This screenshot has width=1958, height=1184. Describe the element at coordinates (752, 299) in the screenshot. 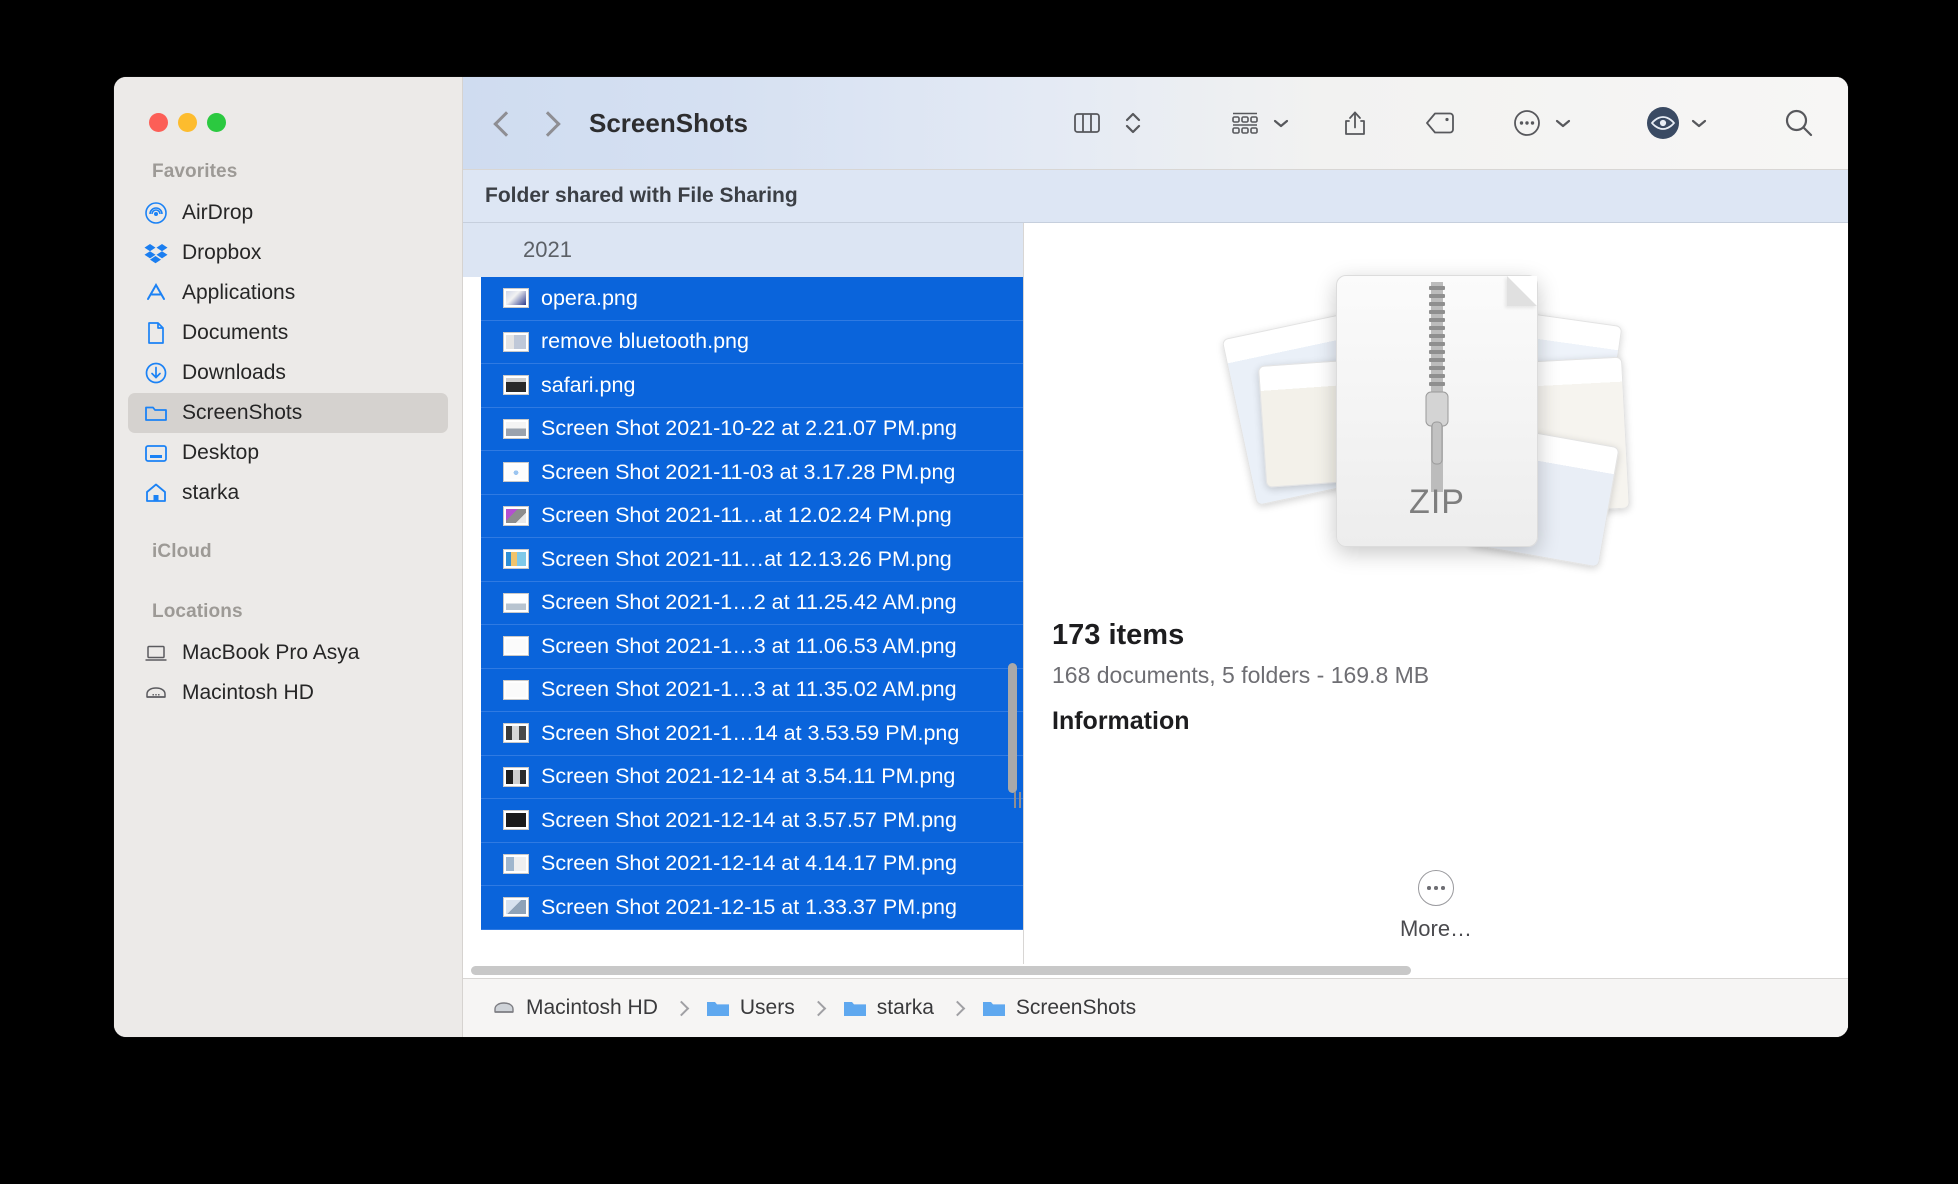

I see `list-item: opera.png` at that location.